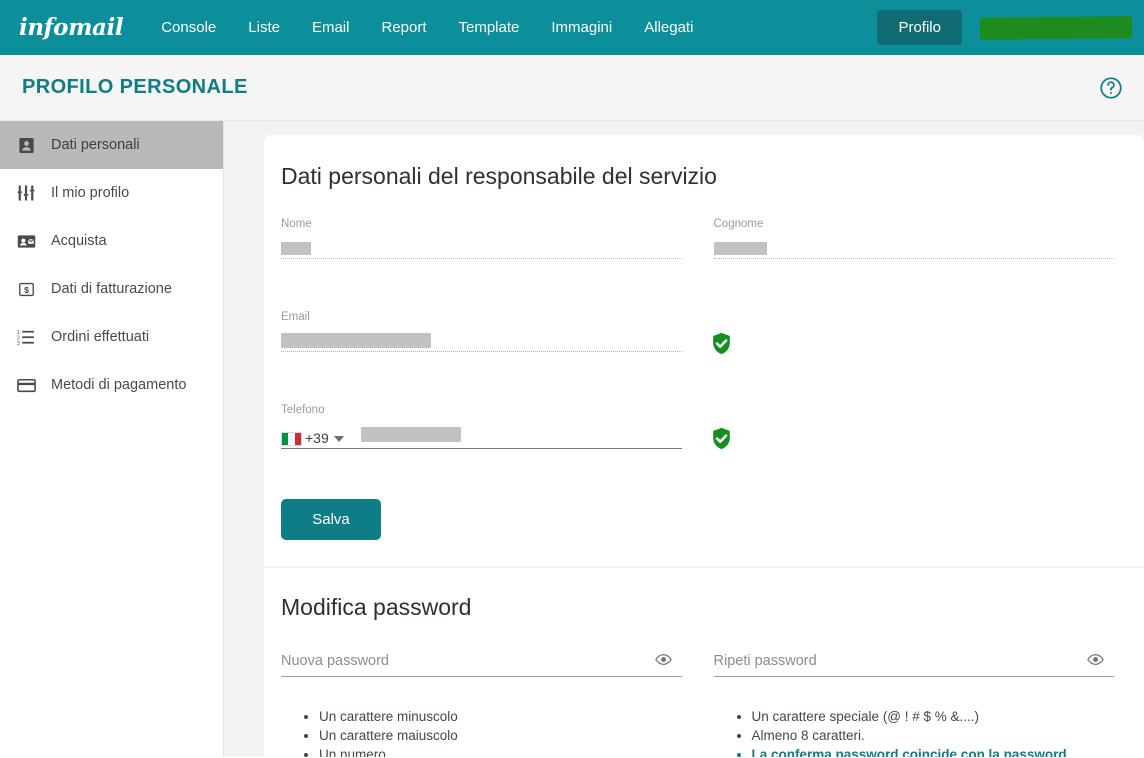 The image size is (1144, 758). Describe the element at coordinates (403, 27) in the screenshot. I see `nav-link-report: Report` at that location.